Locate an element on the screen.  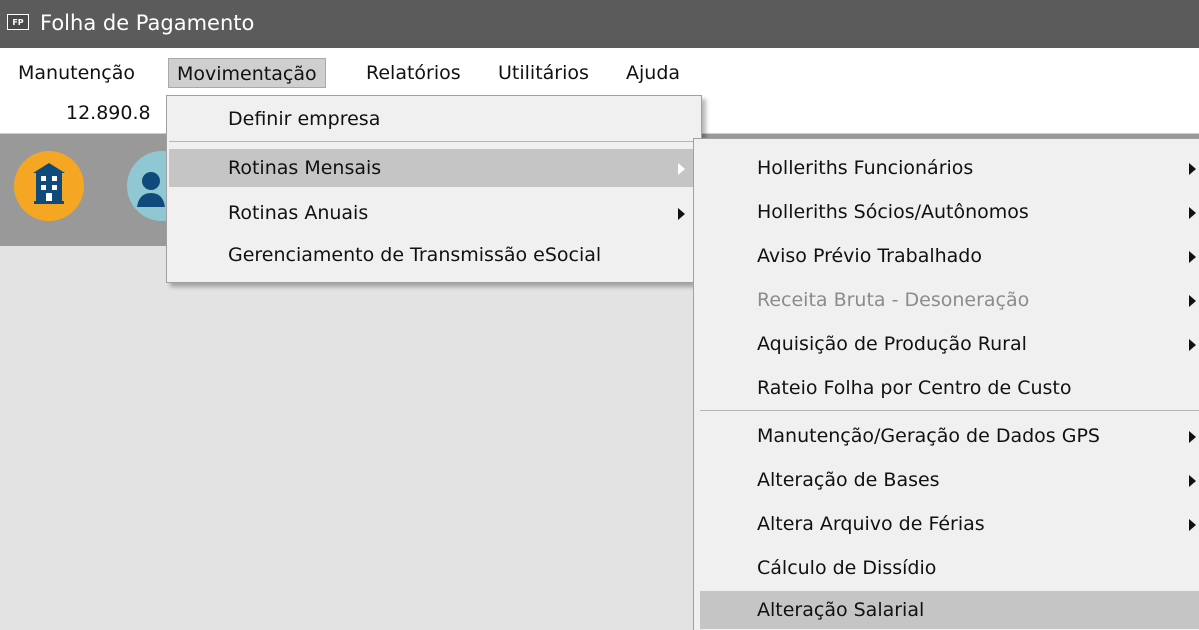
submenu-item-arquivo-ferias: Altera Arquivo de Férias is located at coordinates (949, 524).